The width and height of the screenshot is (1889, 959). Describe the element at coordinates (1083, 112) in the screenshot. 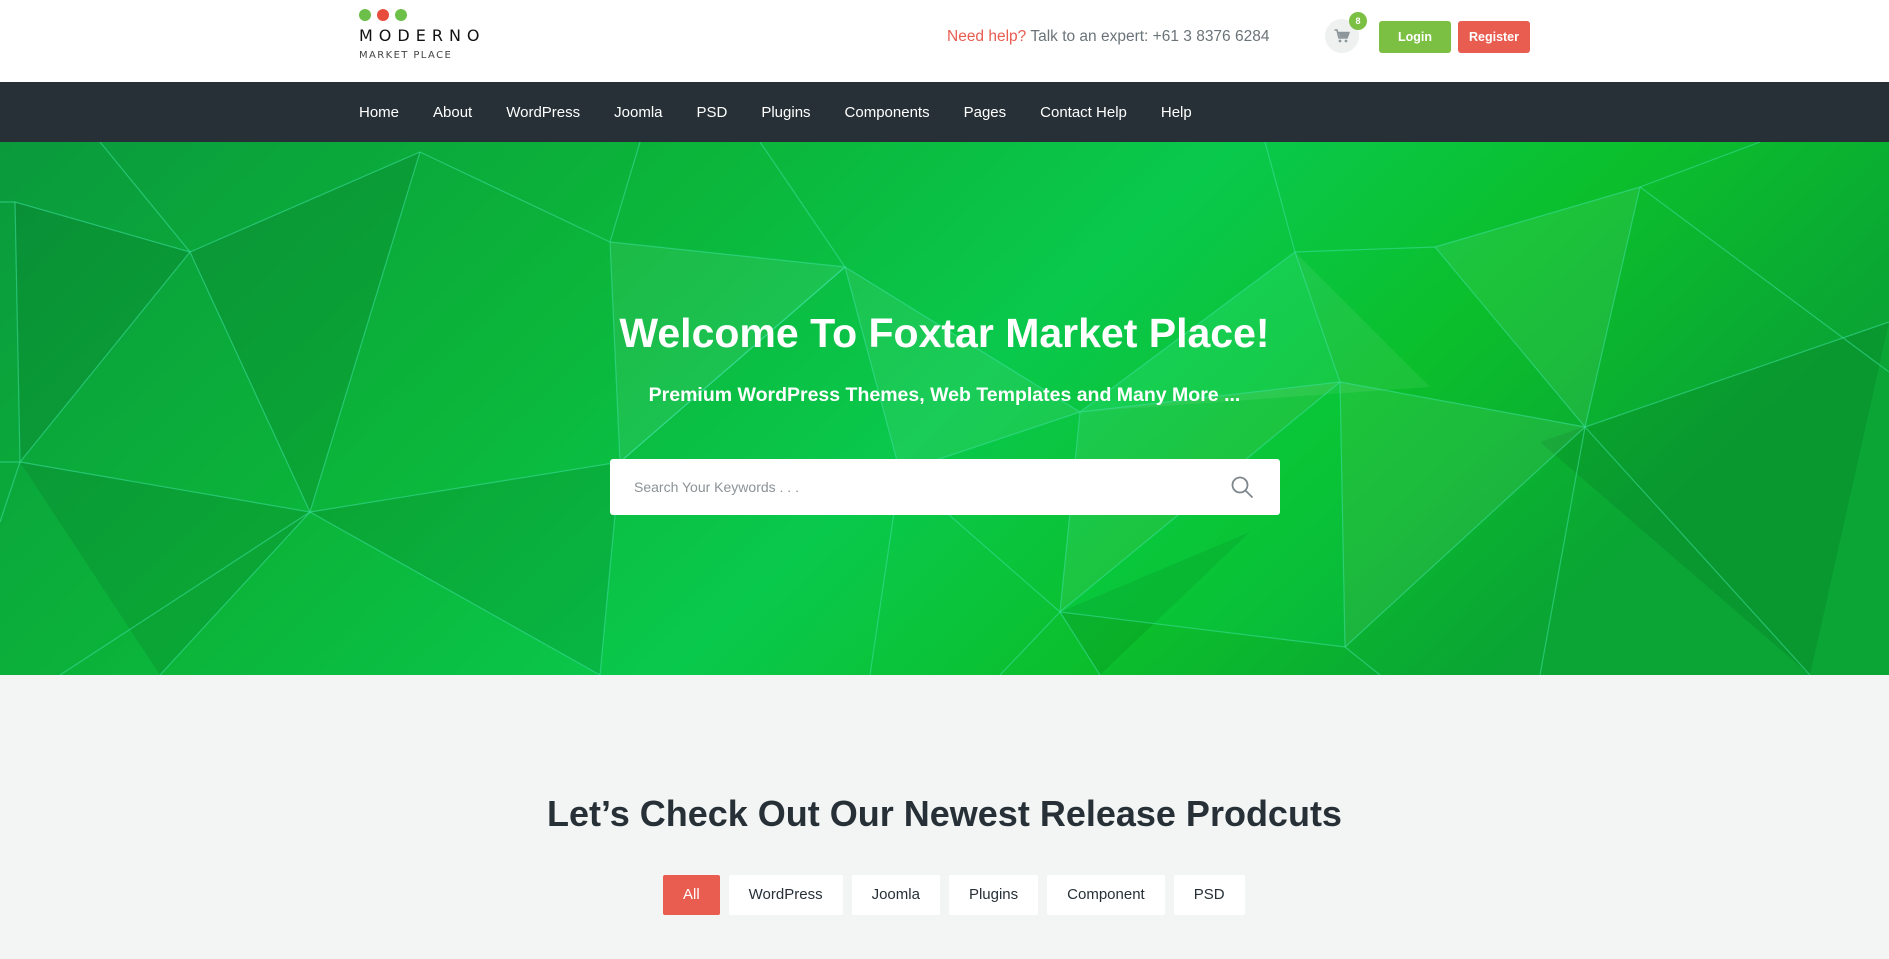

I see `nav-item-contact-help: Contact Help` at that location.